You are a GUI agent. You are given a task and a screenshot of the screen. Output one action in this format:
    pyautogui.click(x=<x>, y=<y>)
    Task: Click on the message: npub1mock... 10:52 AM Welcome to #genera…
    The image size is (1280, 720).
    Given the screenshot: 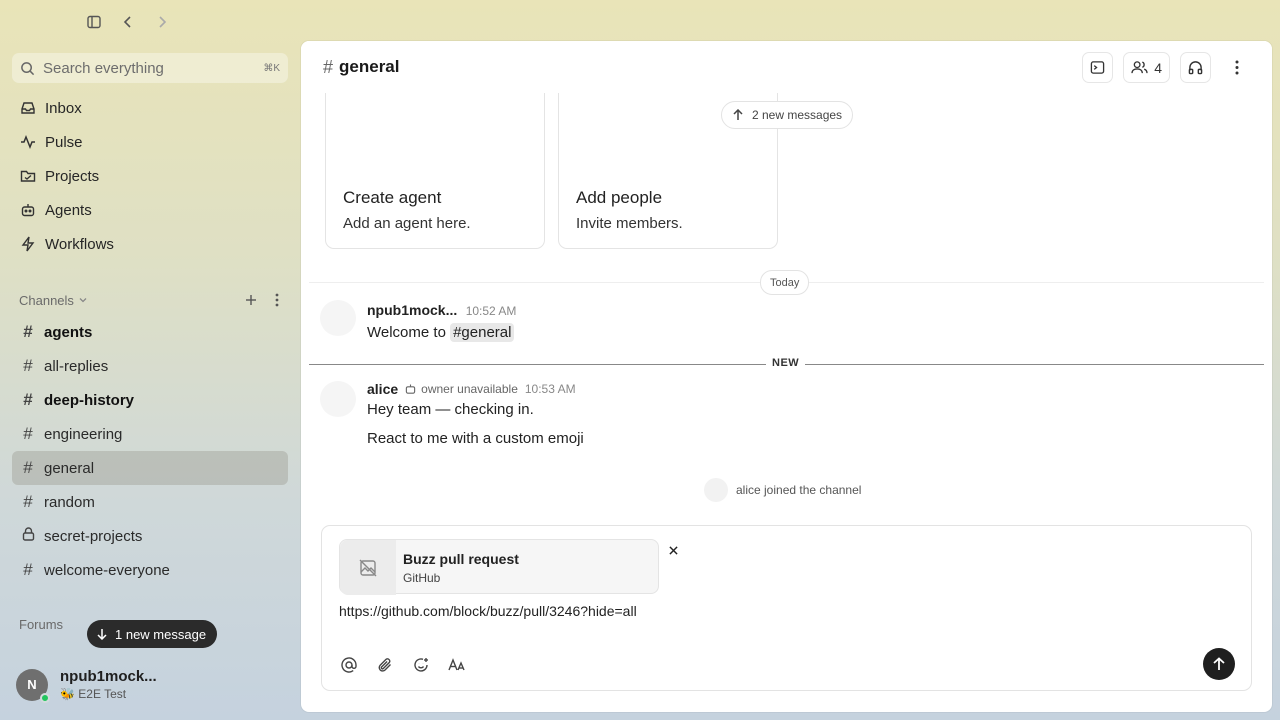 What is the action you would take?
    pyautogui.click(x=442, y=322)
    